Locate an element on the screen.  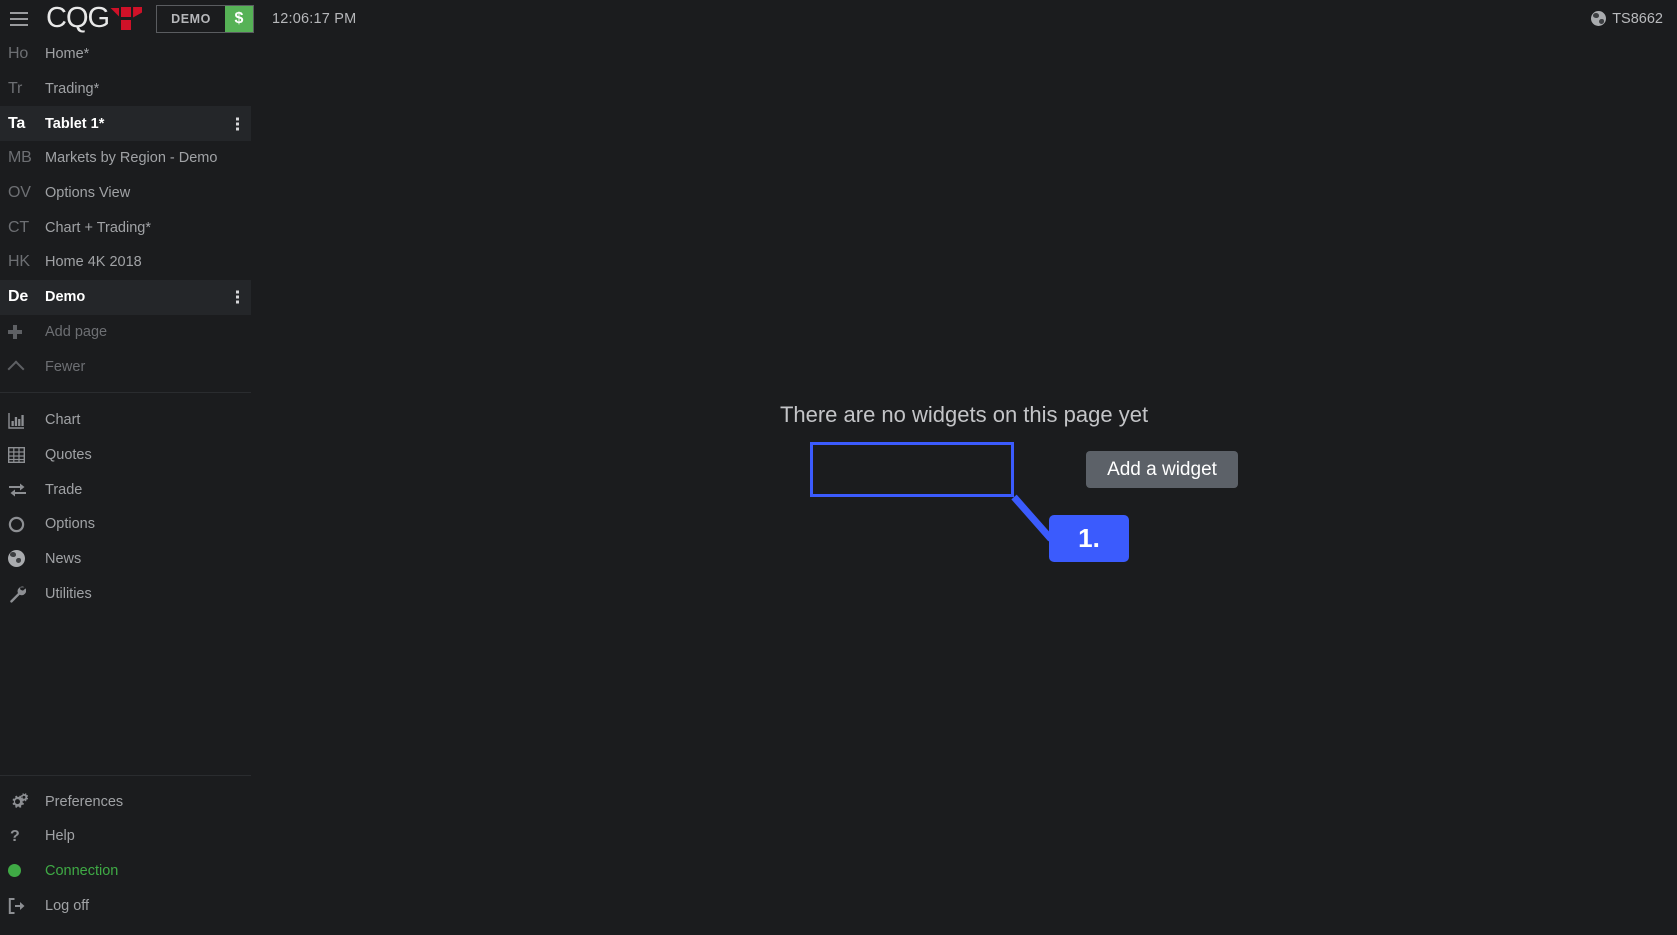
account-label: TS8662 is located at coordinates (1637, 18).